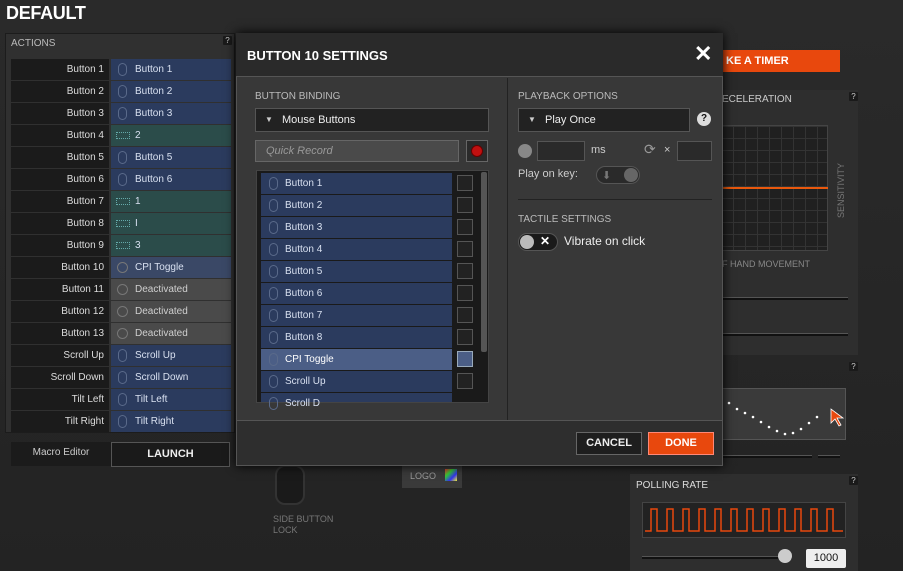 This screenshot has height=571, width=903. I want to click on action-label: Scroll Up, so click(60, 355).